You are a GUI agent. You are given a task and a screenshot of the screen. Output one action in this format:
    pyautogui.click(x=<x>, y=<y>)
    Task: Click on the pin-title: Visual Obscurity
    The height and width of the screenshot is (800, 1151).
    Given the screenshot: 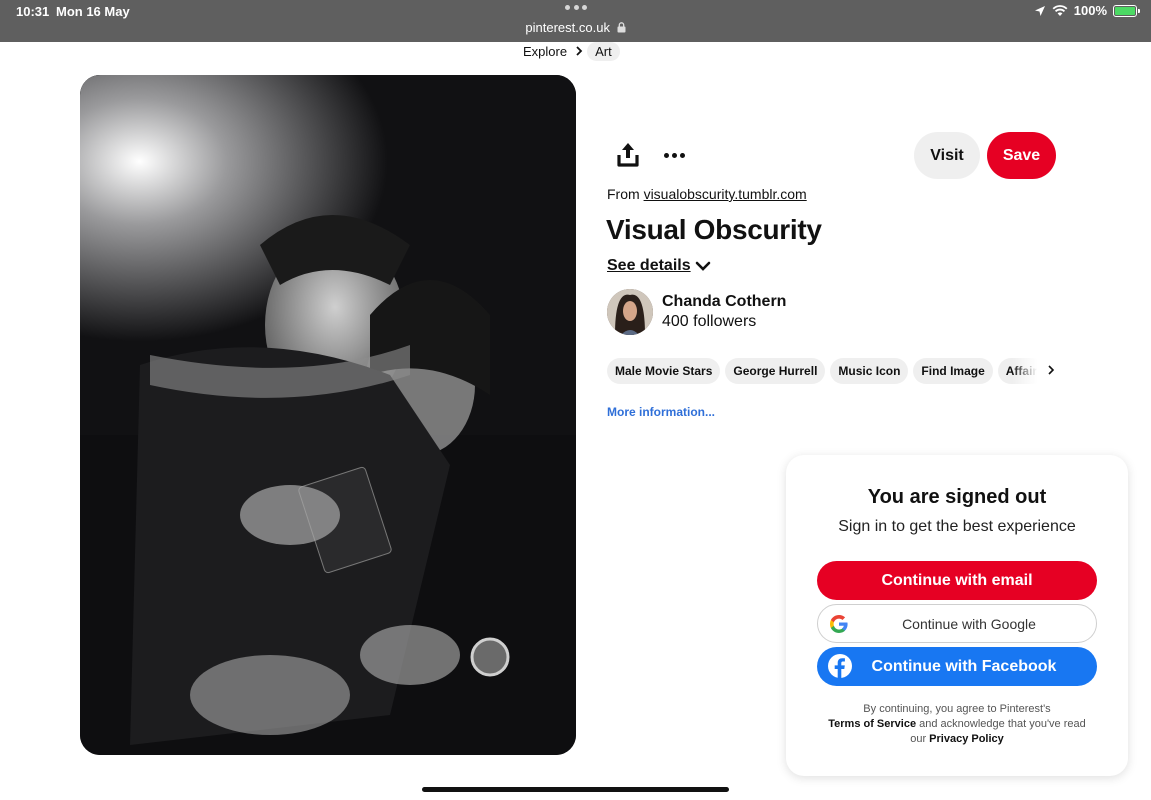 What is the action you would take?
    pyautogui.click(x=714, y=229)
    